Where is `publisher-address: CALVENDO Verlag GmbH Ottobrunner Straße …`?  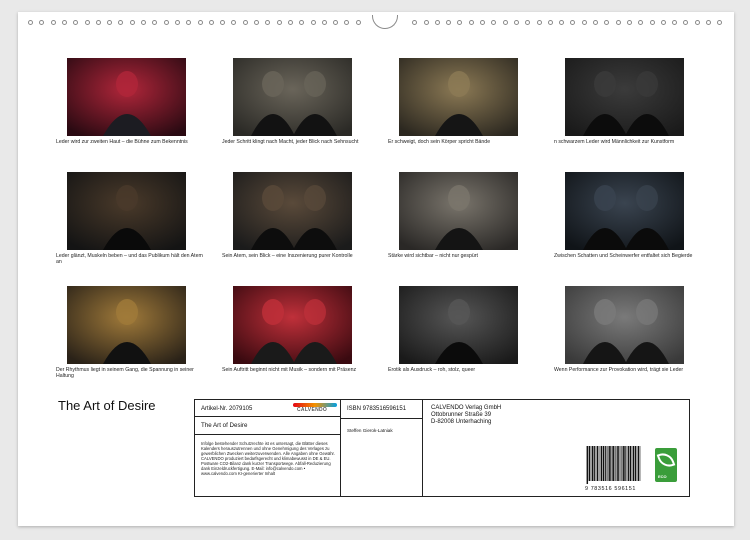 publisher-address: CALVENDO Verlag GmbH Ottobrunner Straße … is located at coordinates (466, 415).